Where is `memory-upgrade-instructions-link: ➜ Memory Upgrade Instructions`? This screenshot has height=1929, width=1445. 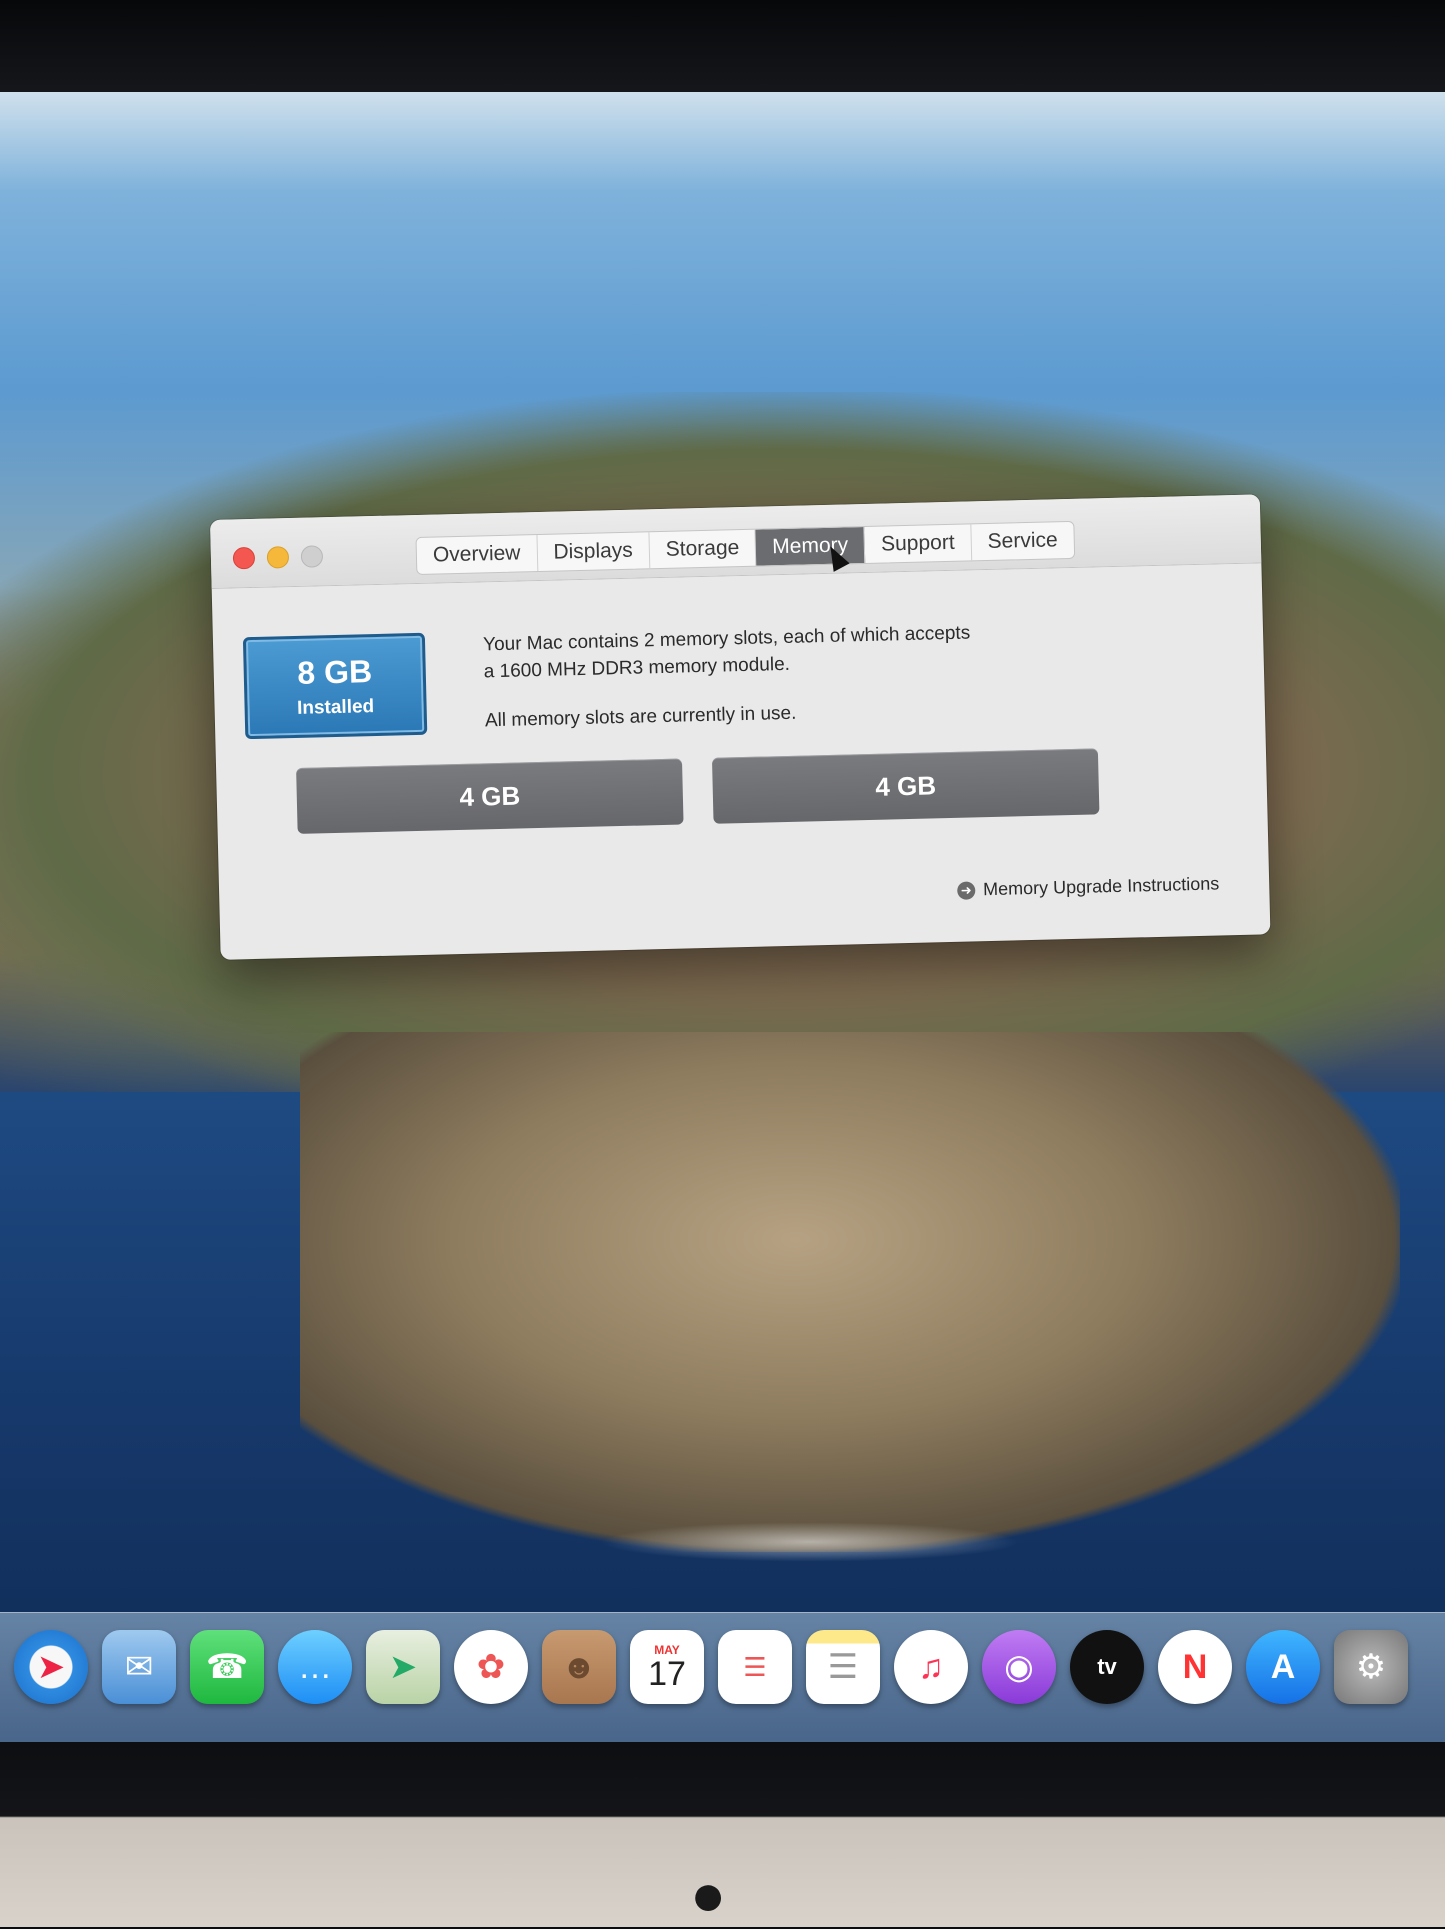 memory-upgrade-instructions-link: ➜ Memory Upgrade Instructions is located at coordinates (1088, 886).